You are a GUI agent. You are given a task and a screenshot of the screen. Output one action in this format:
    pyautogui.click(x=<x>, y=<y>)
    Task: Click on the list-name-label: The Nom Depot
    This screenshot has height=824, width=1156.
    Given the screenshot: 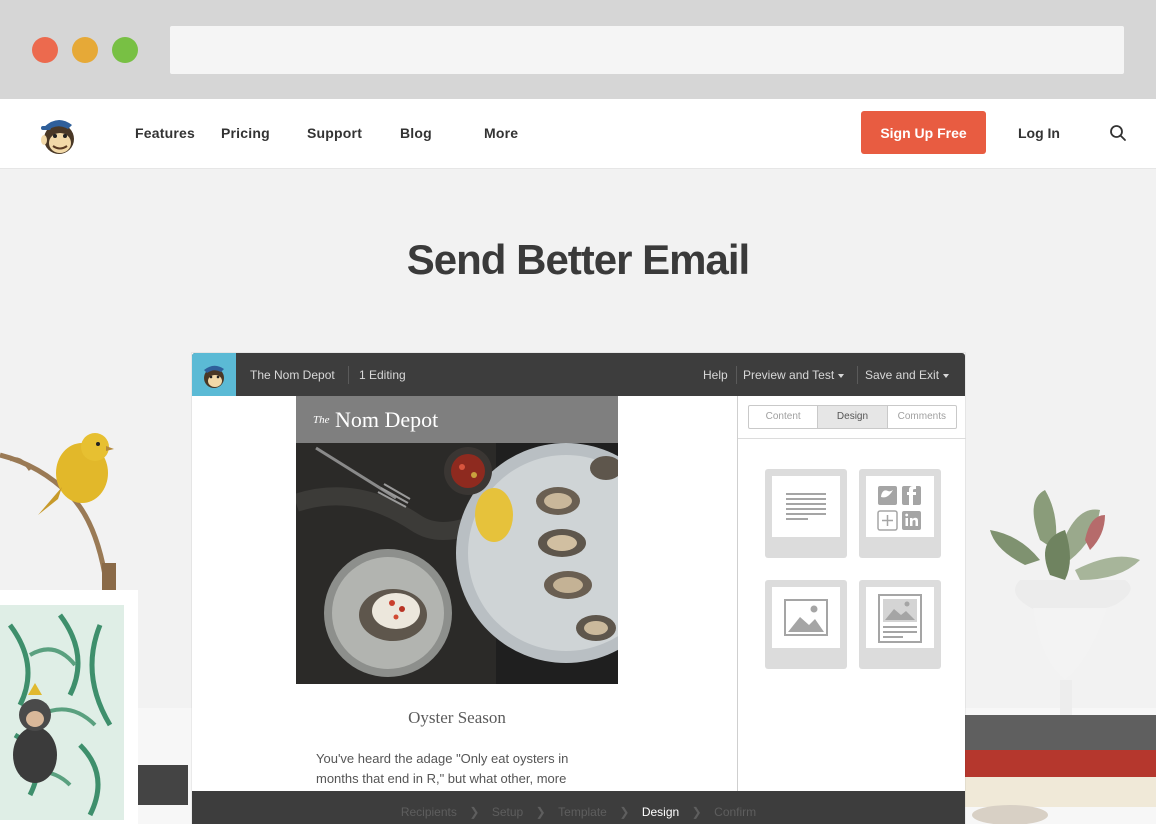 What is the action you would take?
    pyautogui.click(x=292, y=375)
    